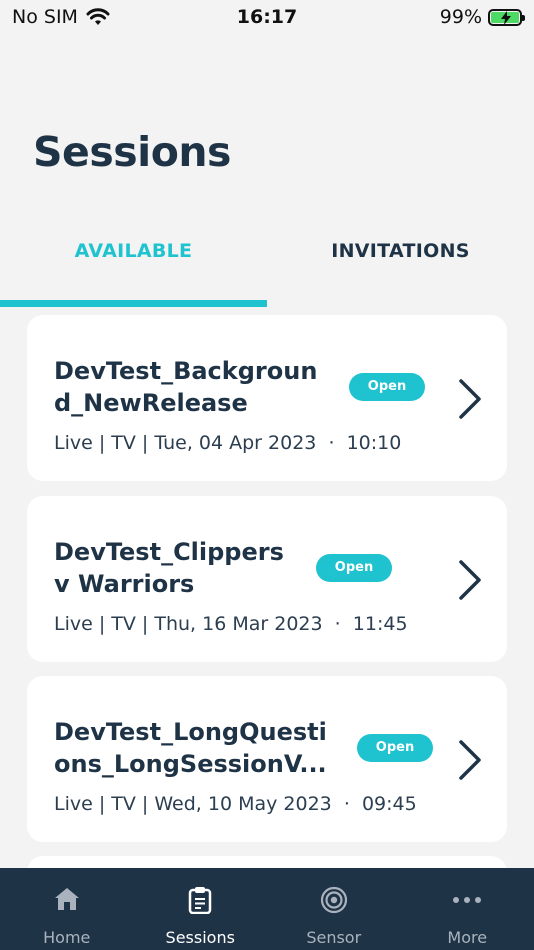 The height and width of the screenshot is (950, 534). I want to click on session-title: DevTest_Clippers v Warriors, so click(169, 568).